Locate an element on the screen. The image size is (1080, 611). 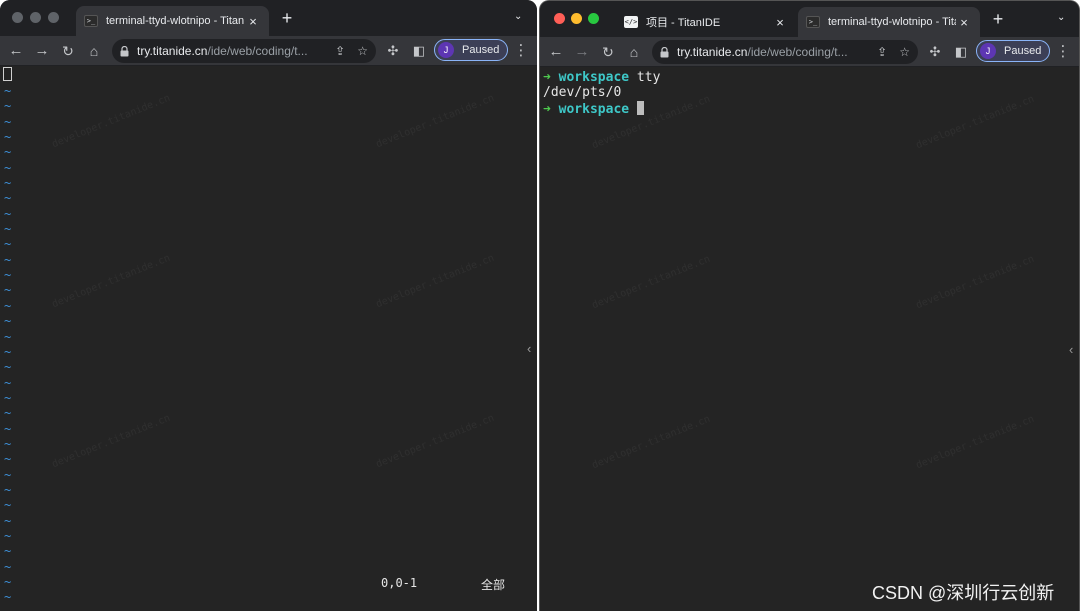
csdn-watermark: CSDN @深圳行云创新 is located at coordinates (963, 593).